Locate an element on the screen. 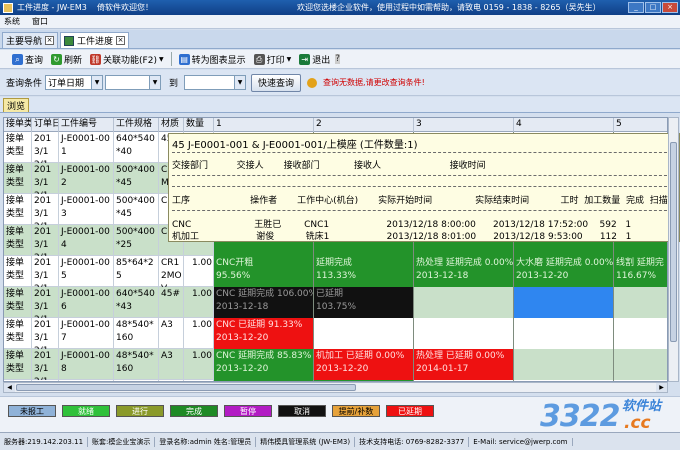 The width and height of the screenshot is (680, 450). date-from-select: ▼ is located at coordinates (133, 82).